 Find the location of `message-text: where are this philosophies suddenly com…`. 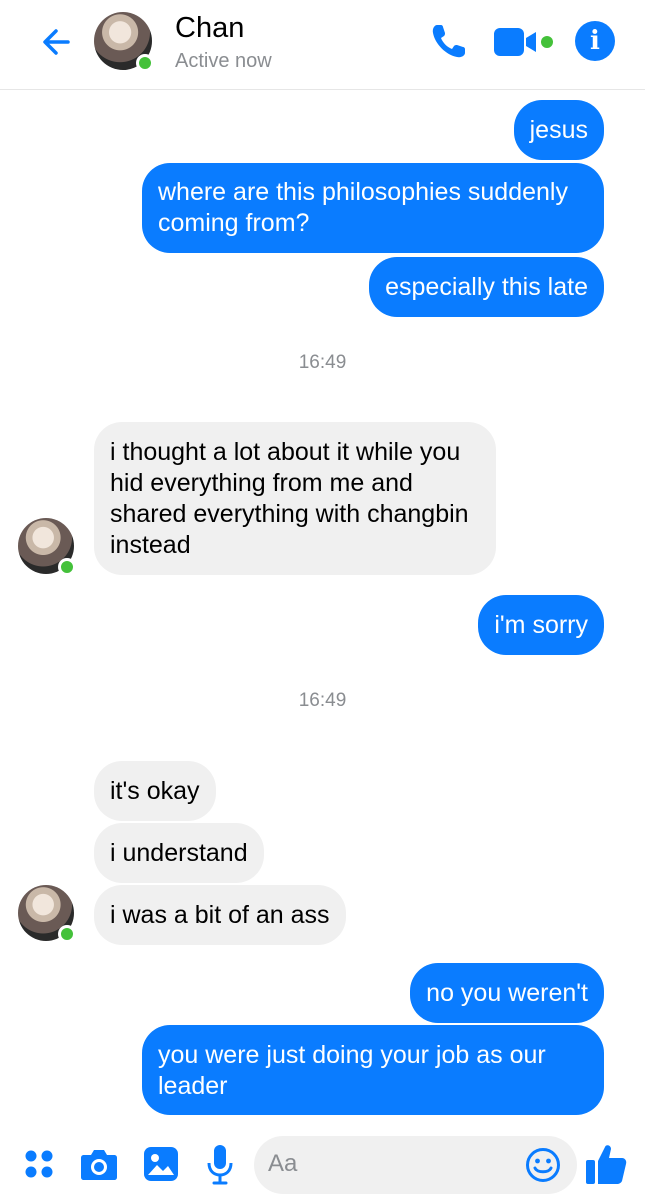

message-text: where are this philosophies suddenly com… is located at coordinates (363, 207).